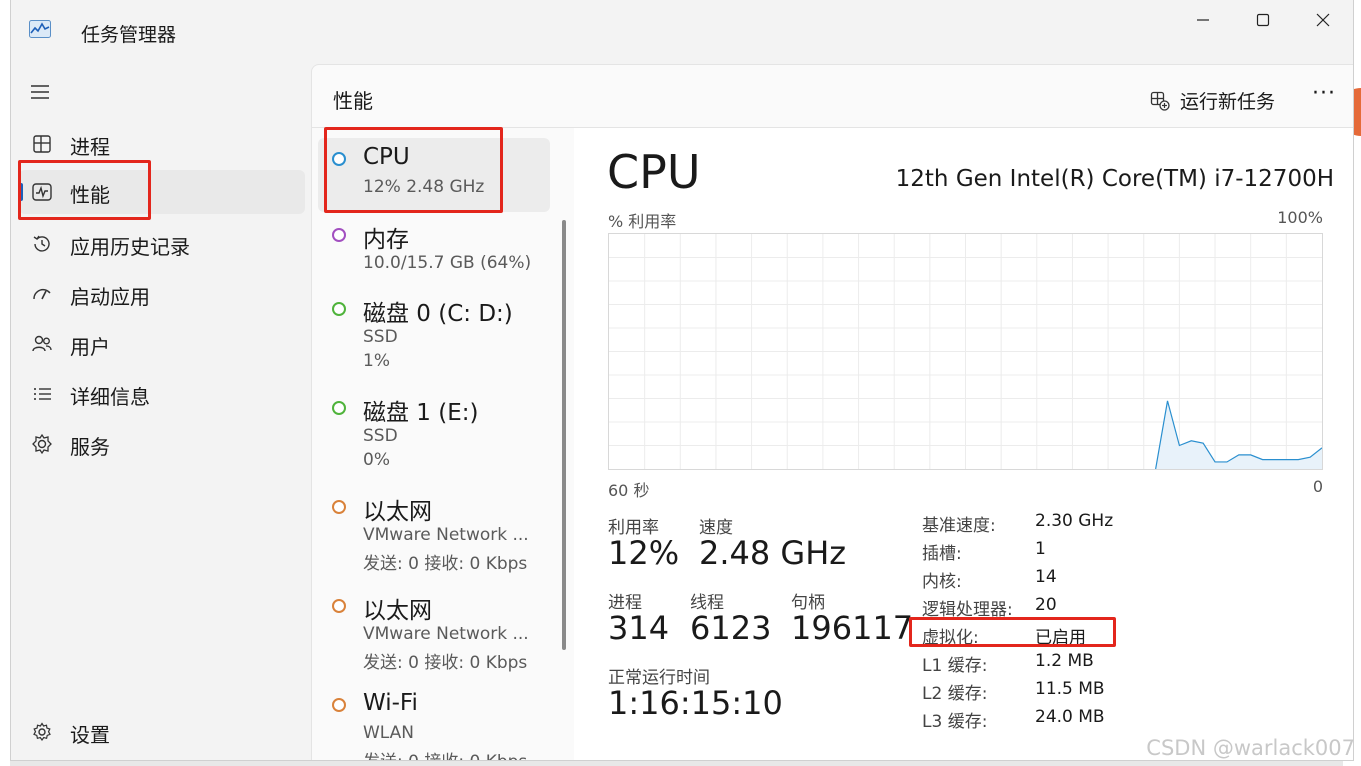 The image size is (1361, 766). Describe the element at coordinates (434, 330) in the screenshot. I see `device-item: 磁盘 0 (C: D:) SSD 1%` at that location.